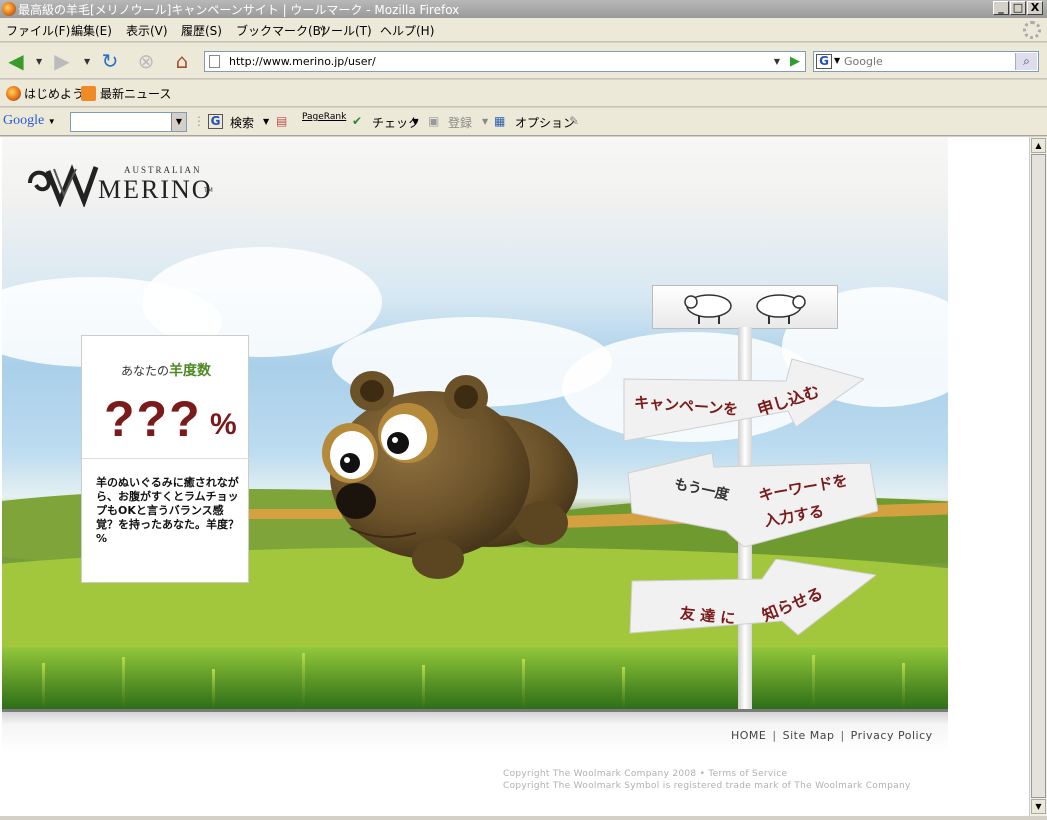 This screenshot has width=1047, height=820. I want to click on logo-big-text: MERINO, so click(155, 189).